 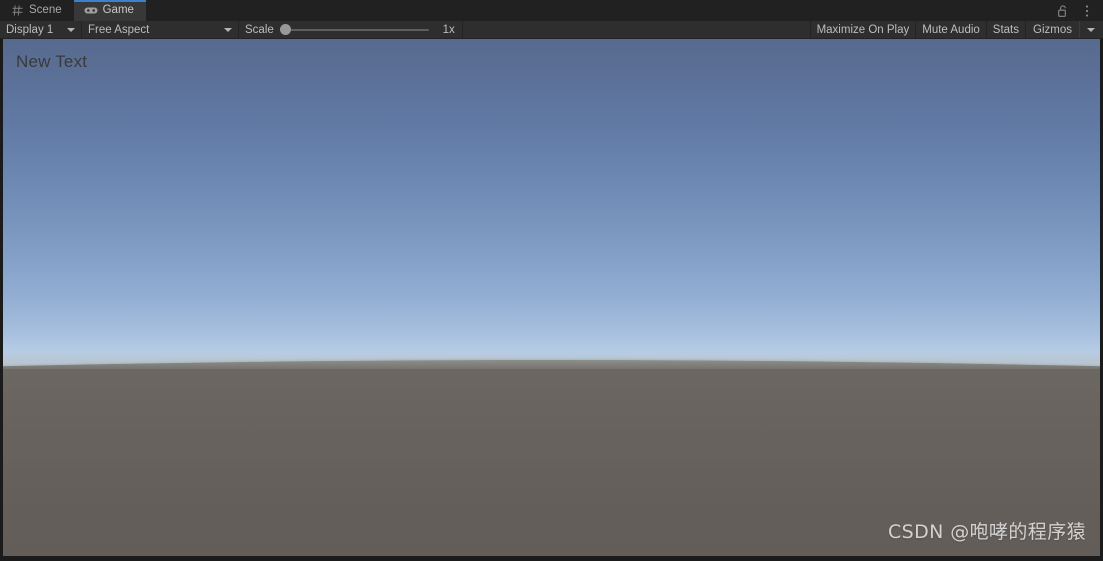 I want to click on scale-slider-handle, so click(x=285, y=29).